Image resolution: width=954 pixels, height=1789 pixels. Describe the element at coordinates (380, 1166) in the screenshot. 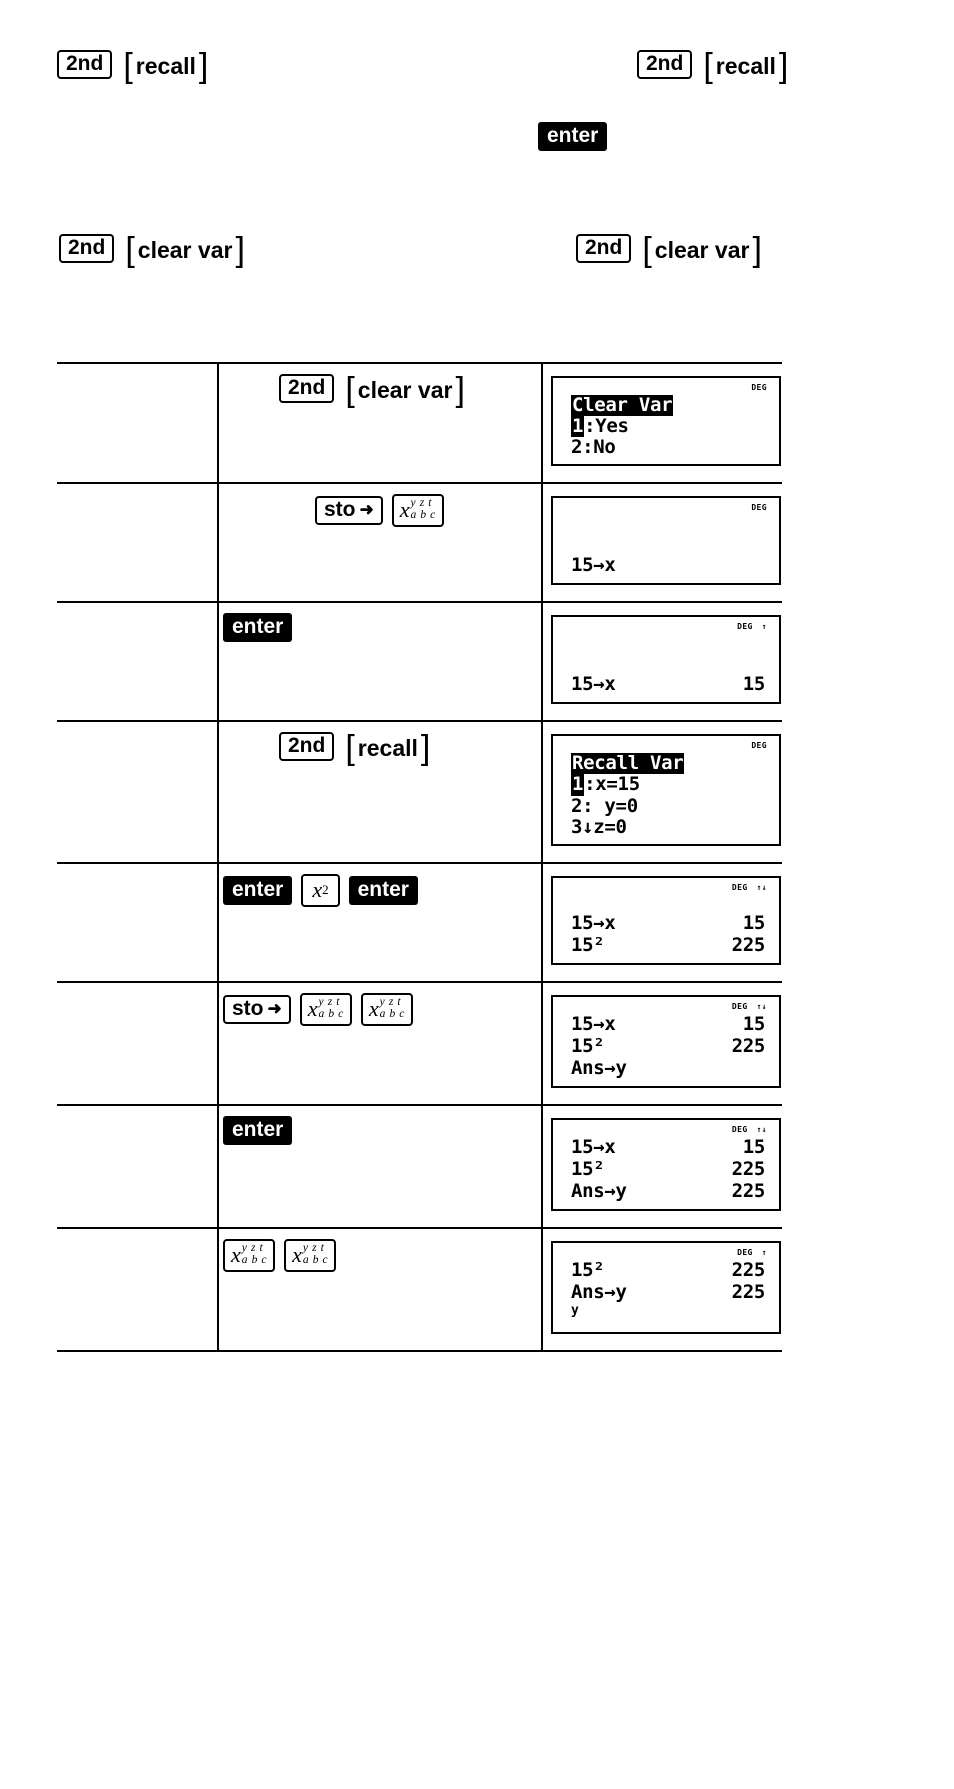

I see `row-keys-cell: enter` at that location.